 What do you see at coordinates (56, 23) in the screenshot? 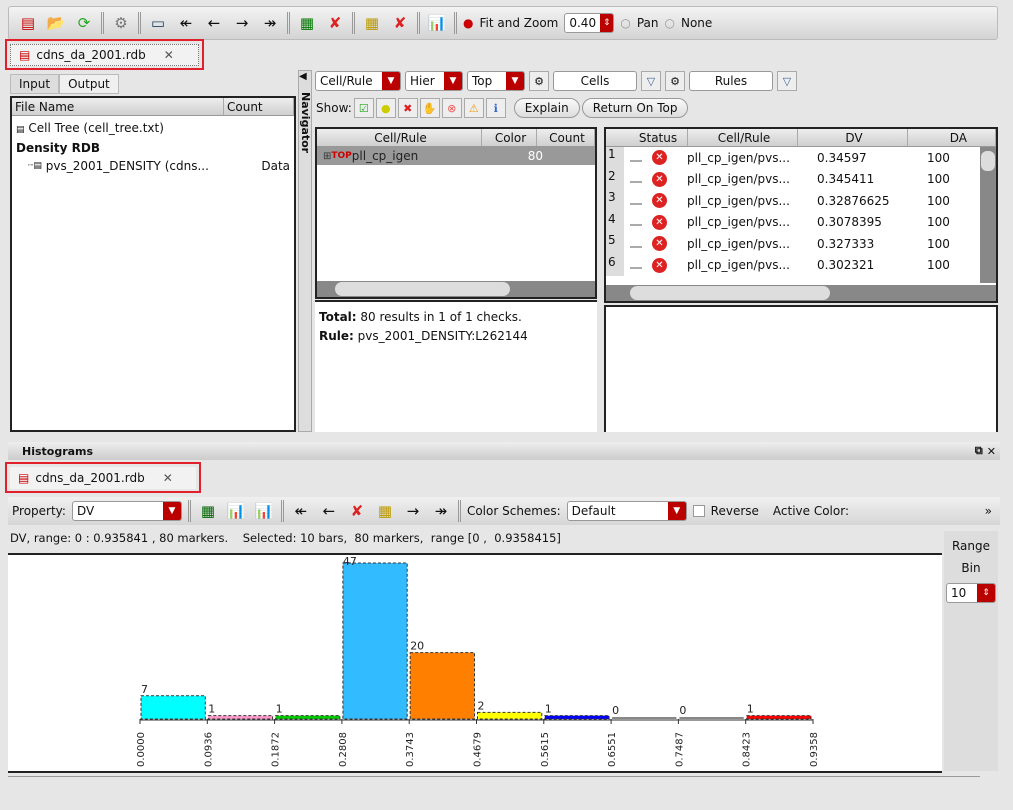
I see `open-folder-icon: 📂` at bounding box center [56, 23].